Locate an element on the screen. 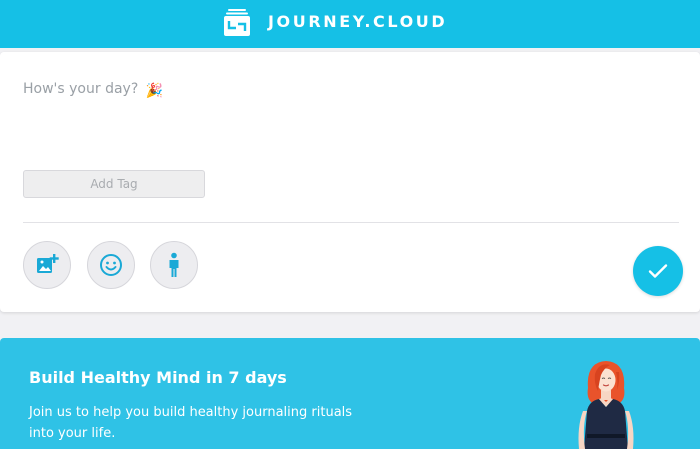 This screenshot has height=449, width=700. top-bar: JOURNEY.CLOUD is located at coordinates (350, 24).